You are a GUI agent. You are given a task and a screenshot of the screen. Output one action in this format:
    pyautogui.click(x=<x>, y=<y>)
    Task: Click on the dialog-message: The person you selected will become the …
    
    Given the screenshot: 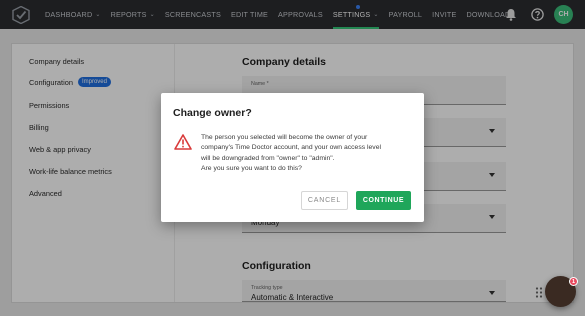 What is the action you would take?
    pyautogui.click(x=307, y=153)
    